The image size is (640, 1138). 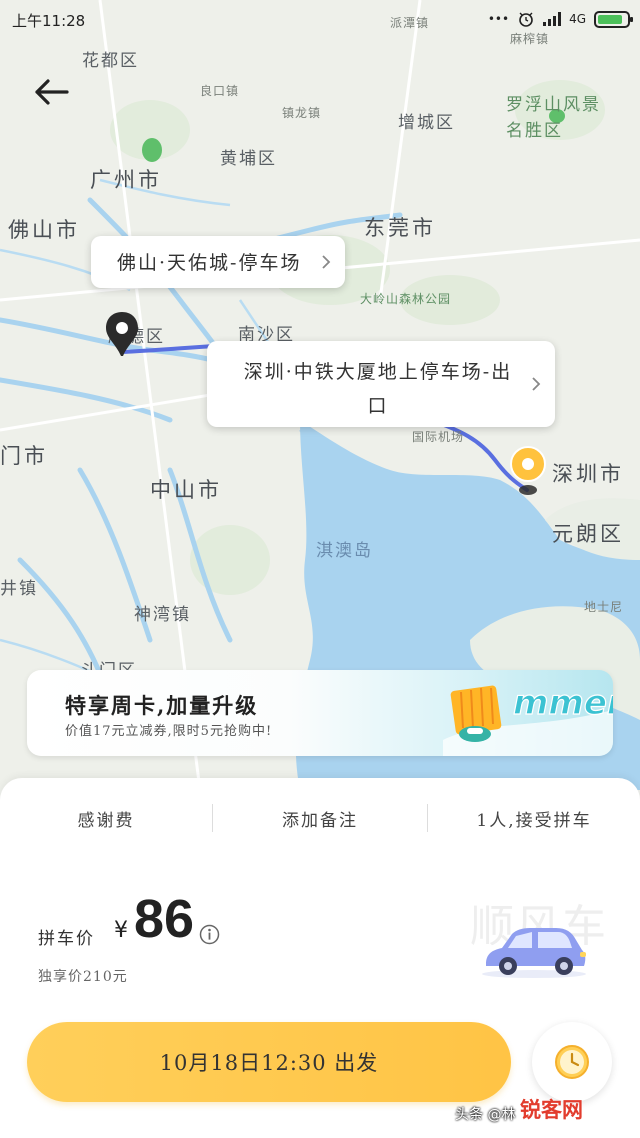 I want to click on map-label-yuanlang: 元朗区, so click(x=588, y=534).